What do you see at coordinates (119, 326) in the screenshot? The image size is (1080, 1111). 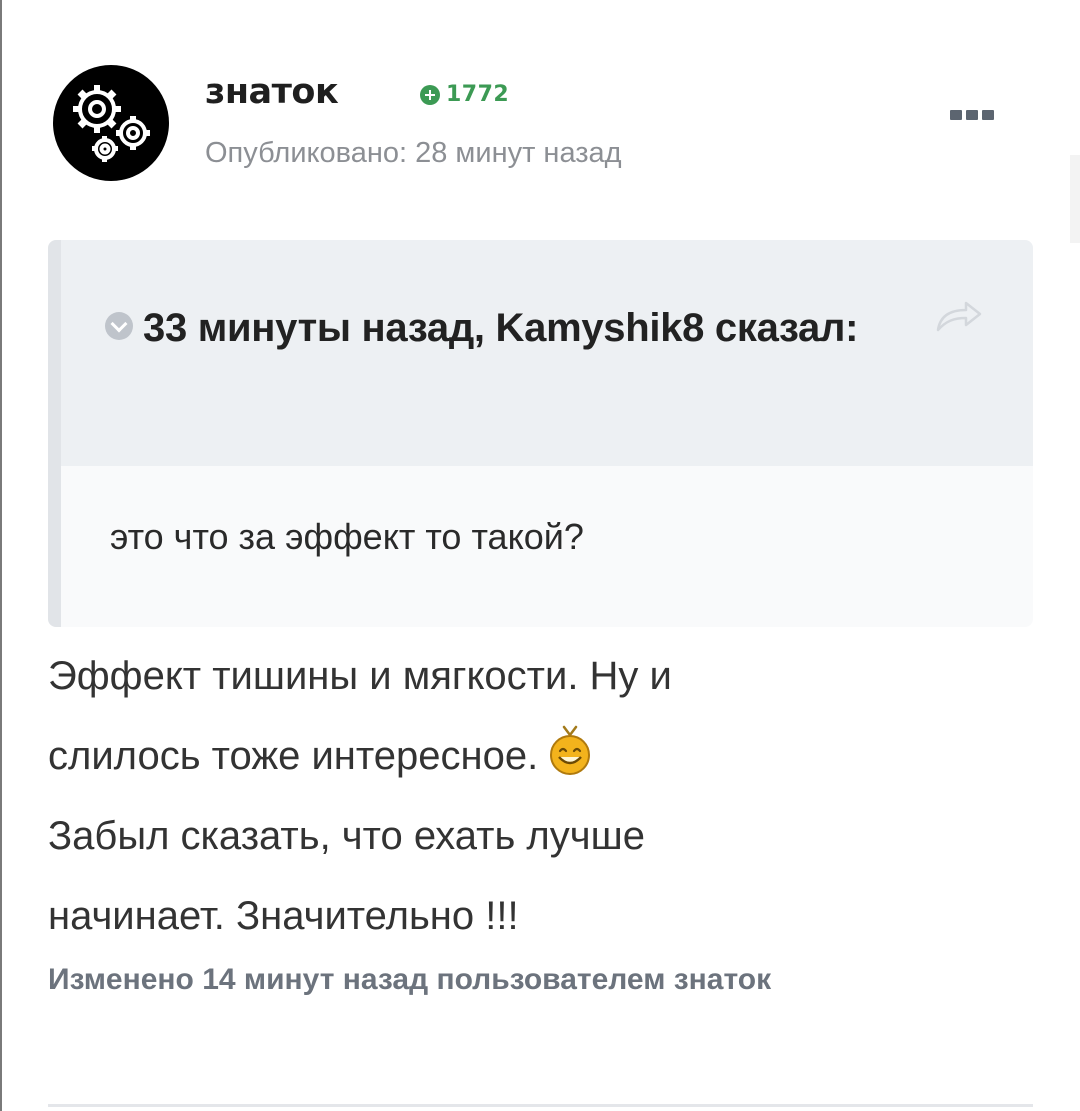 I see `chevron-down-icon` at bounding box center [119, 326].